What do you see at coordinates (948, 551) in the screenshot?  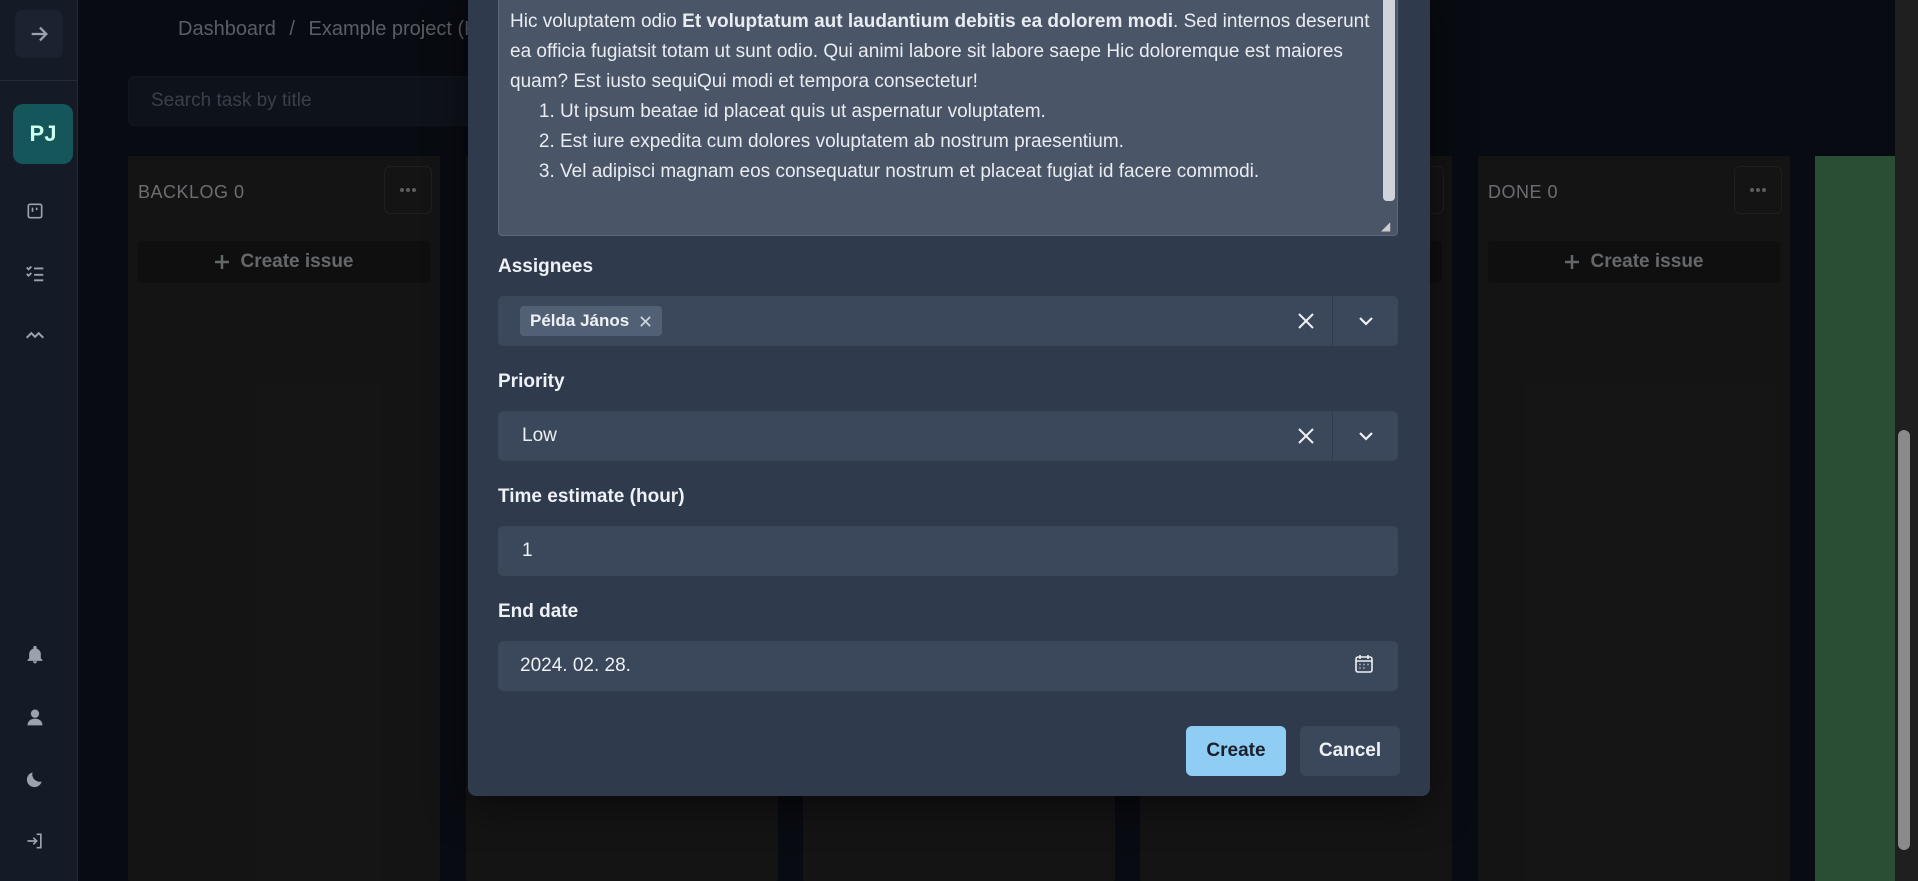 I see `time-estimate-input: 1` at bounding box center [948, 551].